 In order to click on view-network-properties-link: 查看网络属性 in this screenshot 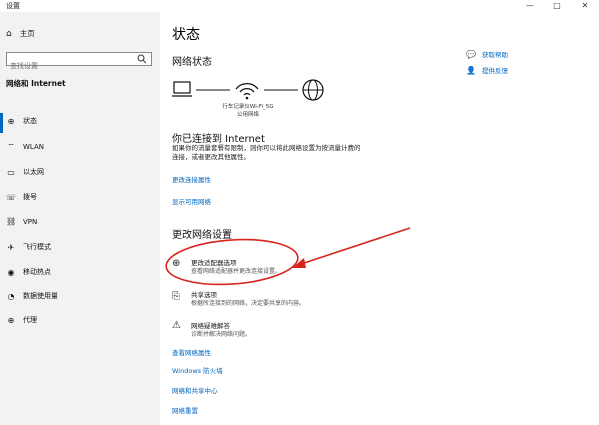, I will do `click(191, 352)`.